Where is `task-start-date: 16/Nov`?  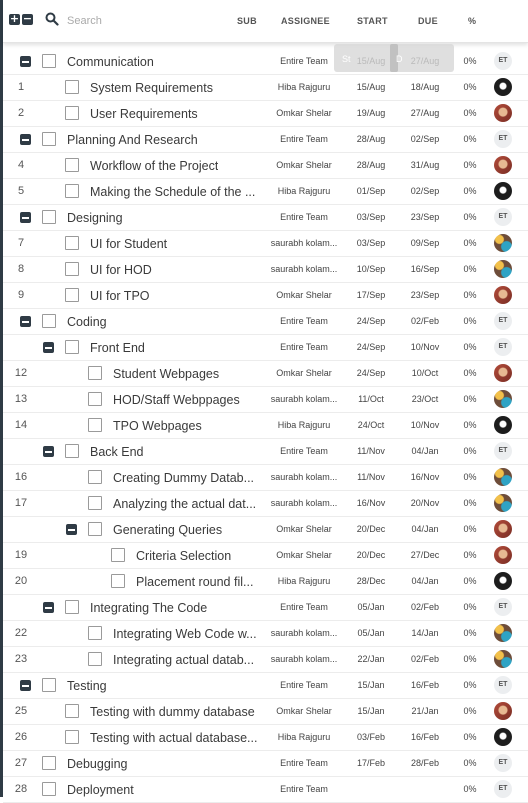
task-start-date: 16/Nov is located at coordinates (371, 503).